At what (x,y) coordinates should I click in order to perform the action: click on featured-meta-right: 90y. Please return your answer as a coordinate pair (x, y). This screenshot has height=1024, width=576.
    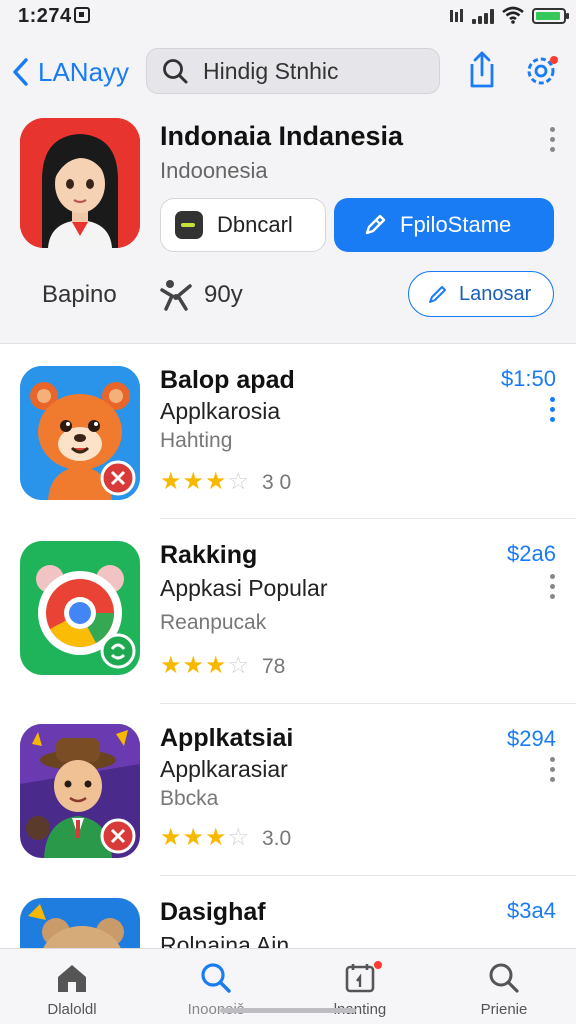
    Looking at the image, I should click on (223, 294).